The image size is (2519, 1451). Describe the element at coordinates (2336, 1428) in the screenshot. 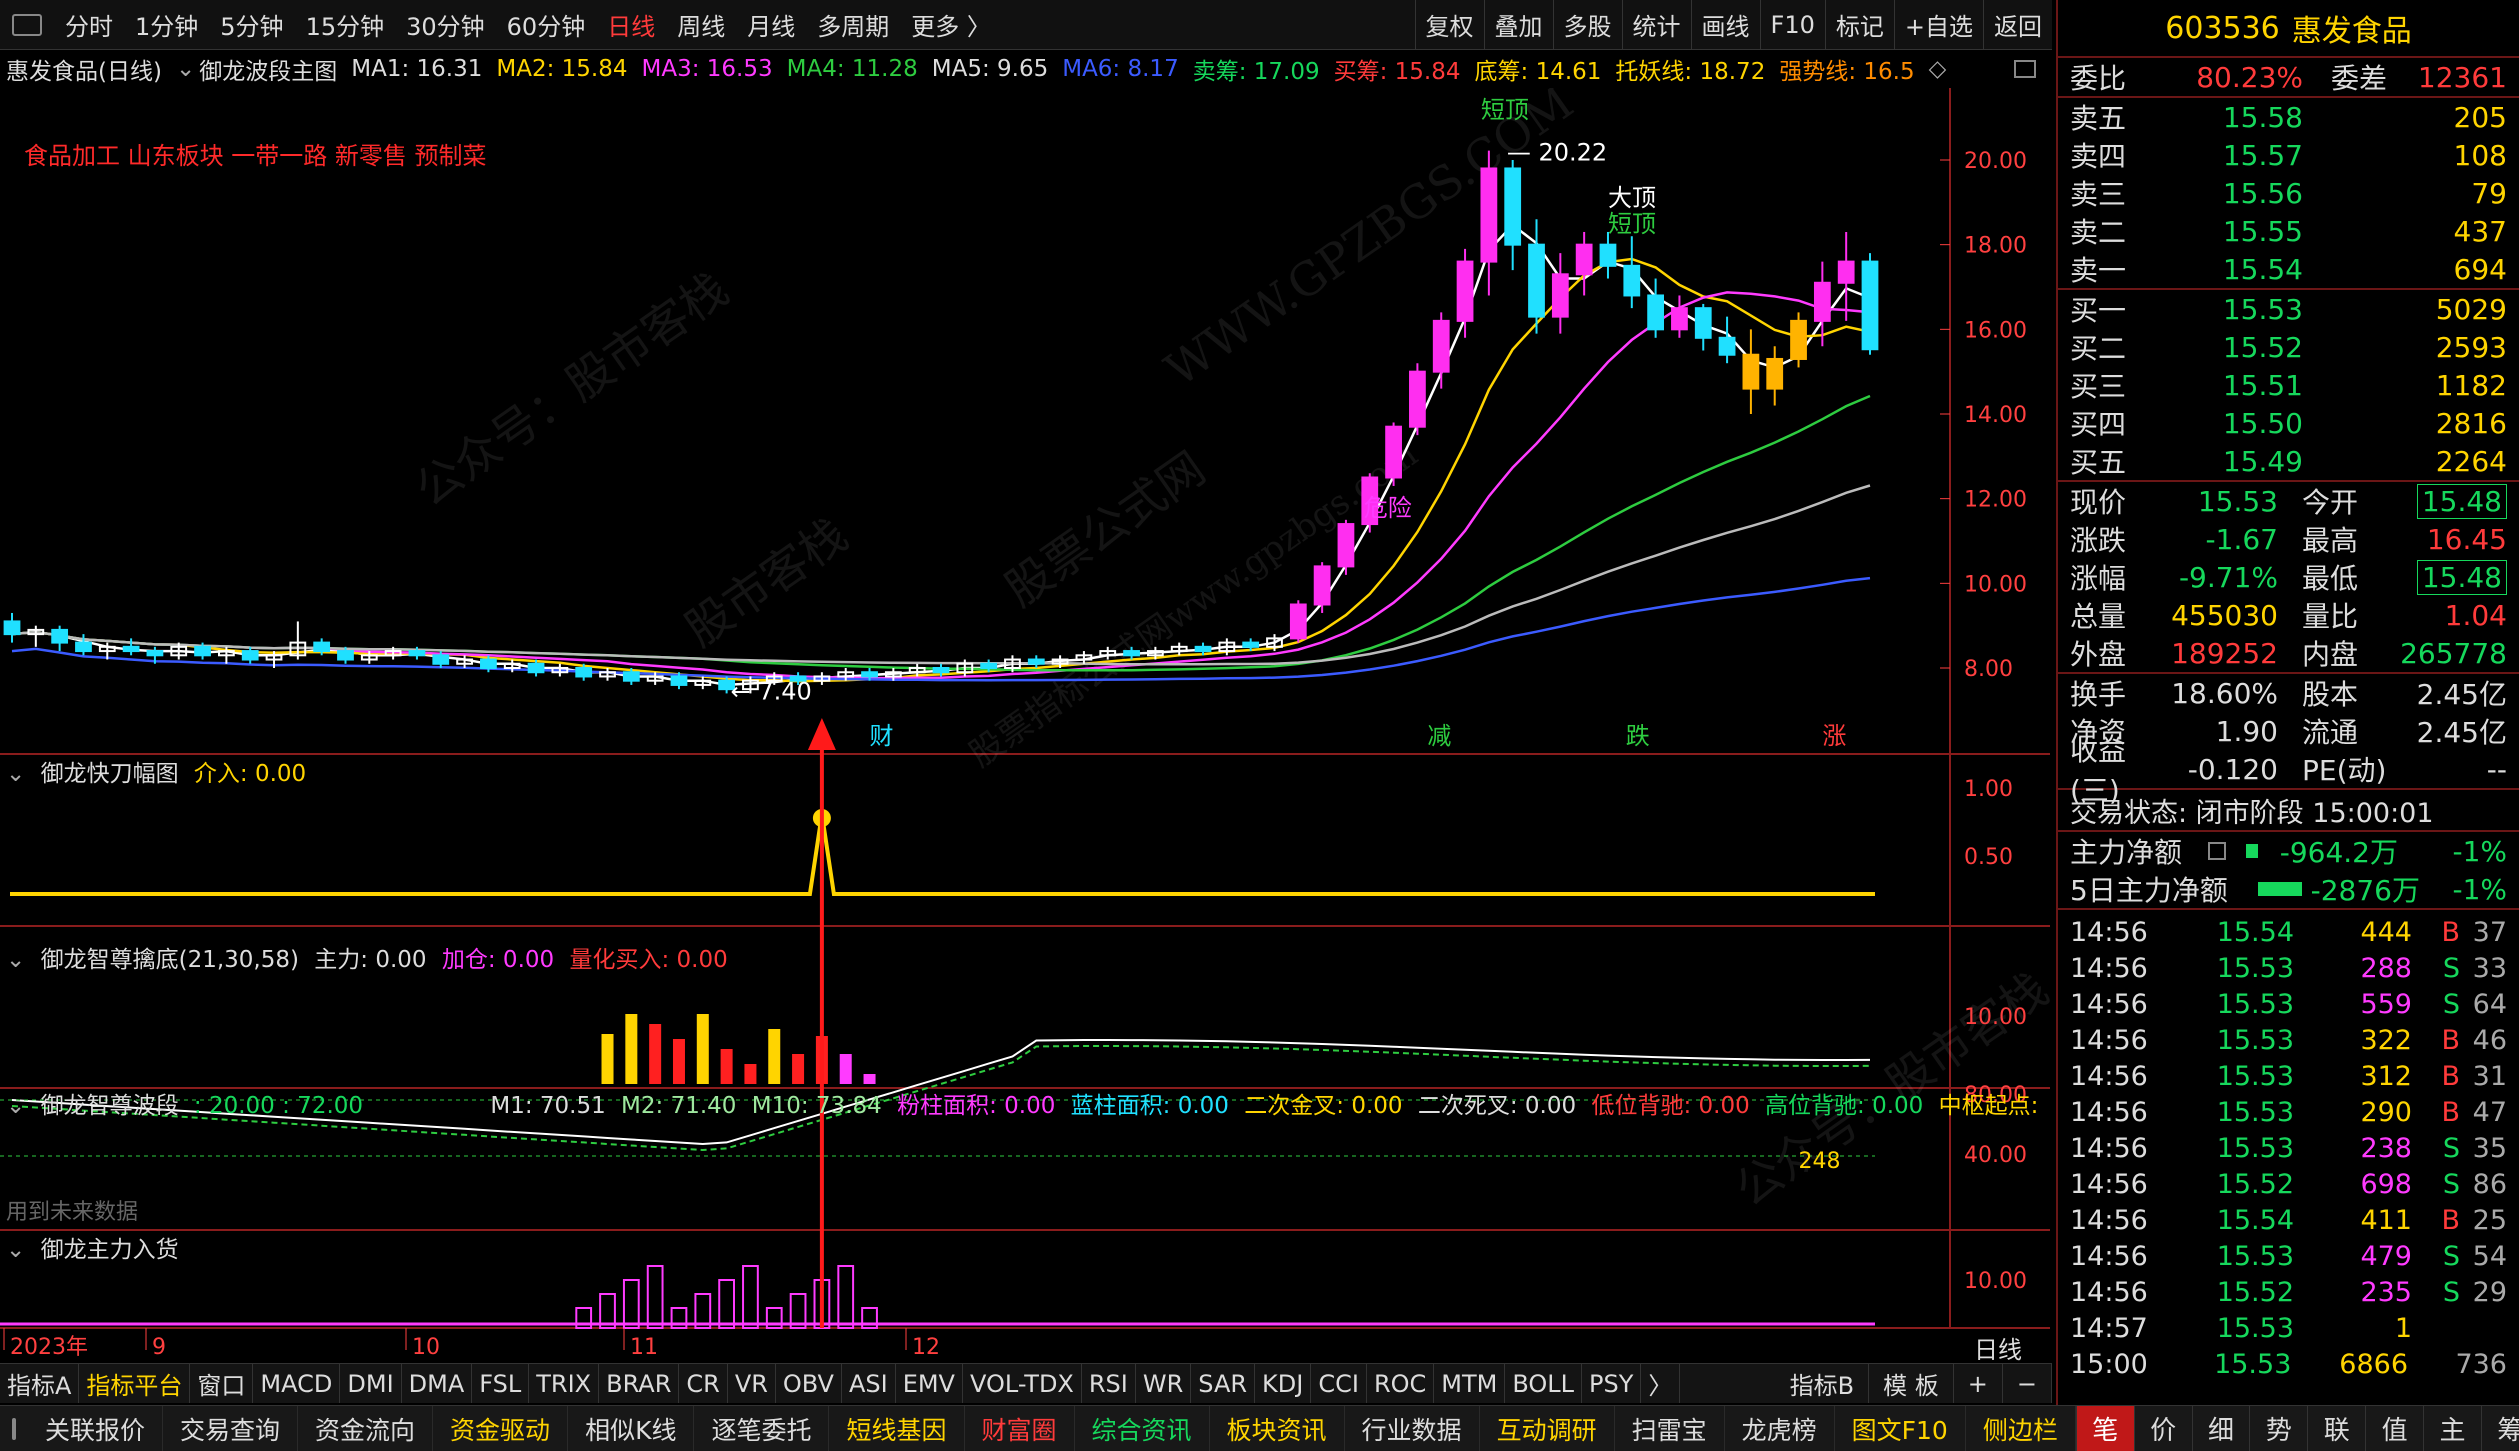

I see `side-tab: 联` at that location.